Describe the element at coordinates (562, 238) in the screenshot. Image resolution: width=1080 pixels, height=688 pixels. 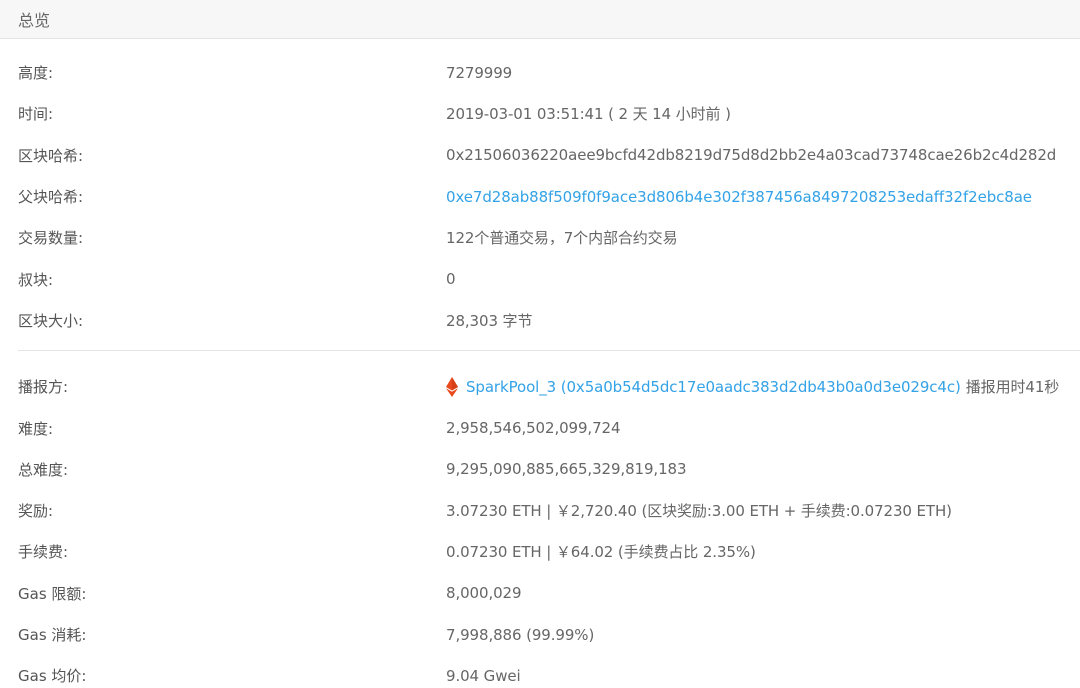
I see `tx-count-value: 122个普通交易，7个内部合约交易` at that location.